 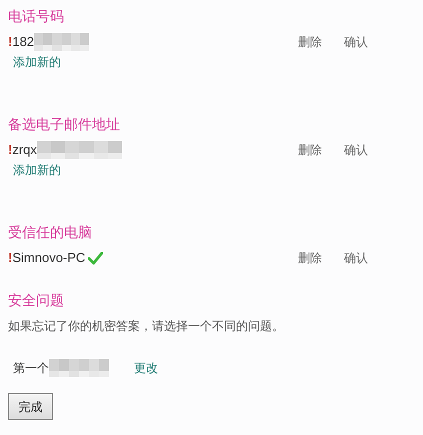 I want to click on item-value: Simnovo-PC, so click(x=49, y=258).